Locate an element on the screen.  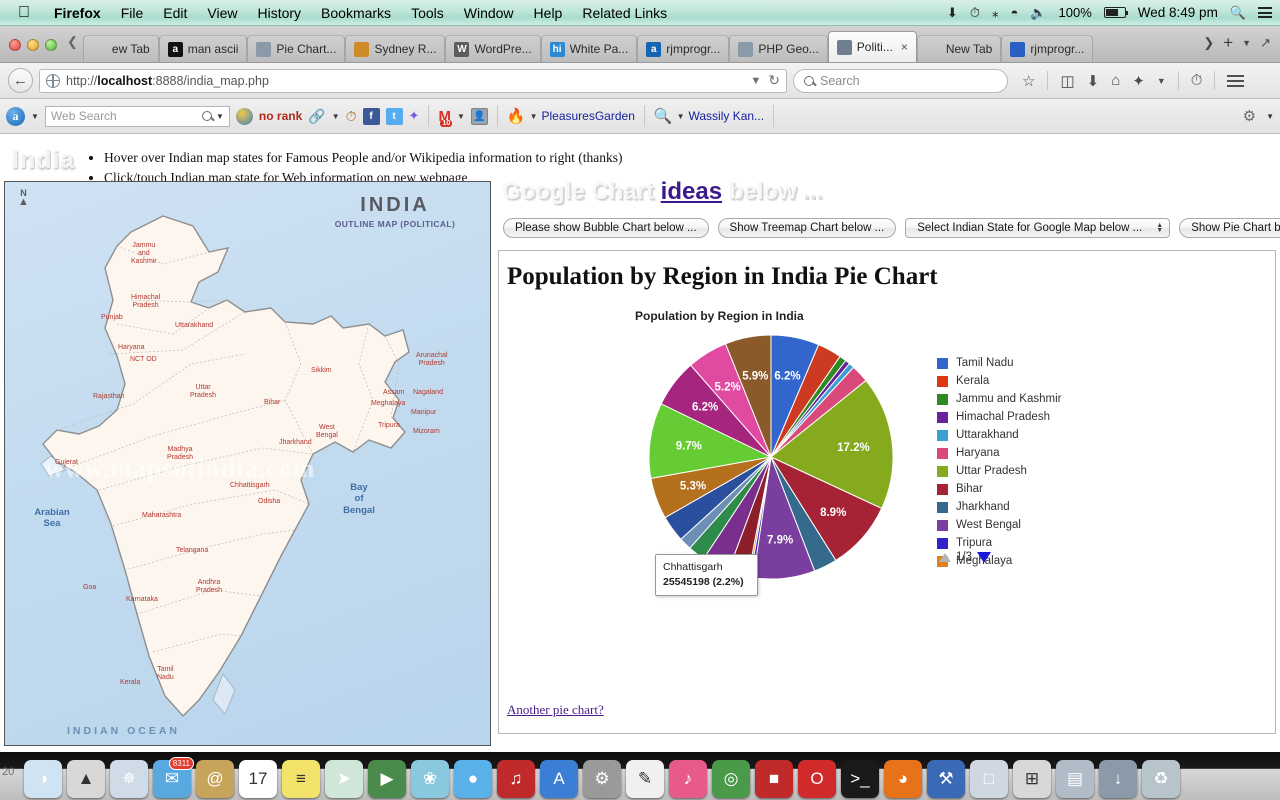
map-state-label: Tripura is located at coordinates (389, 426).